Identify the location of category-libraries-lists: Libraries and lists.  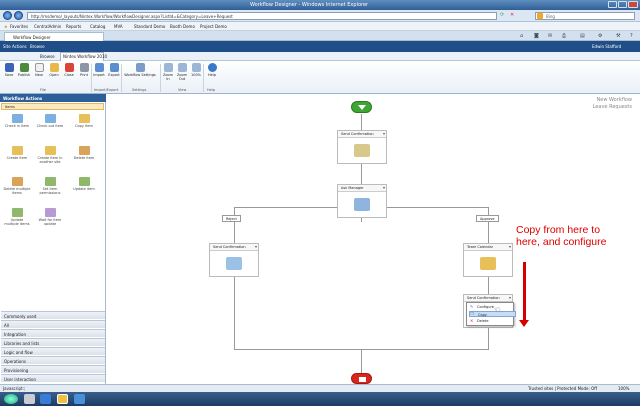
(53, 342).